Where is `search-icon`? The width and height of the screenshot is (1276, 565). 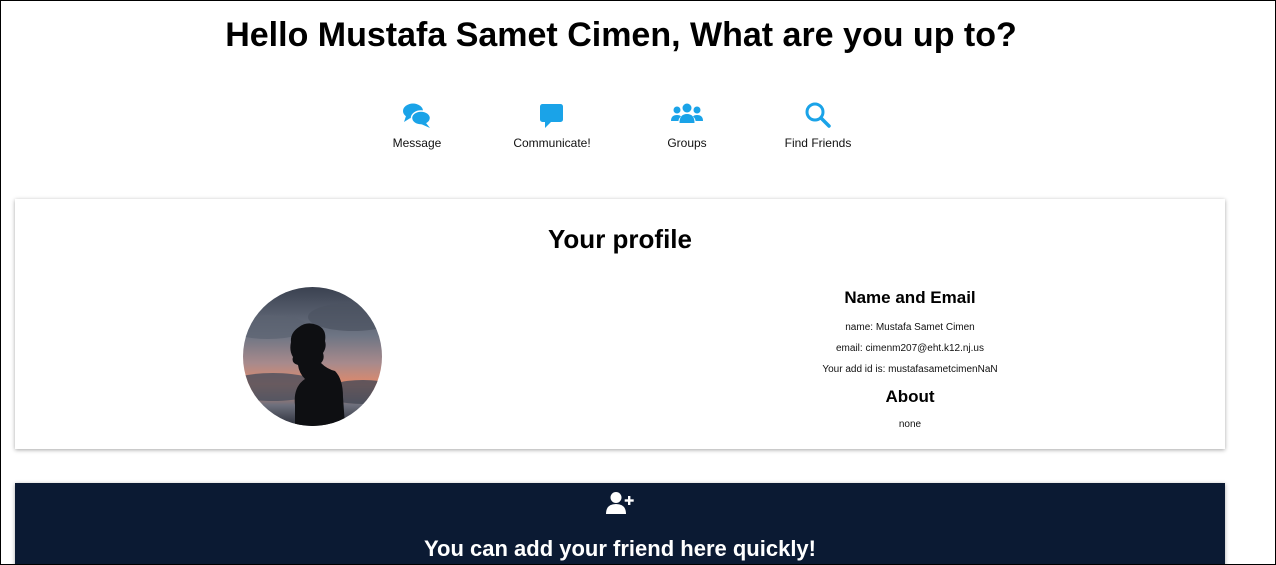
search-icon is located at coordinates (818, 116).